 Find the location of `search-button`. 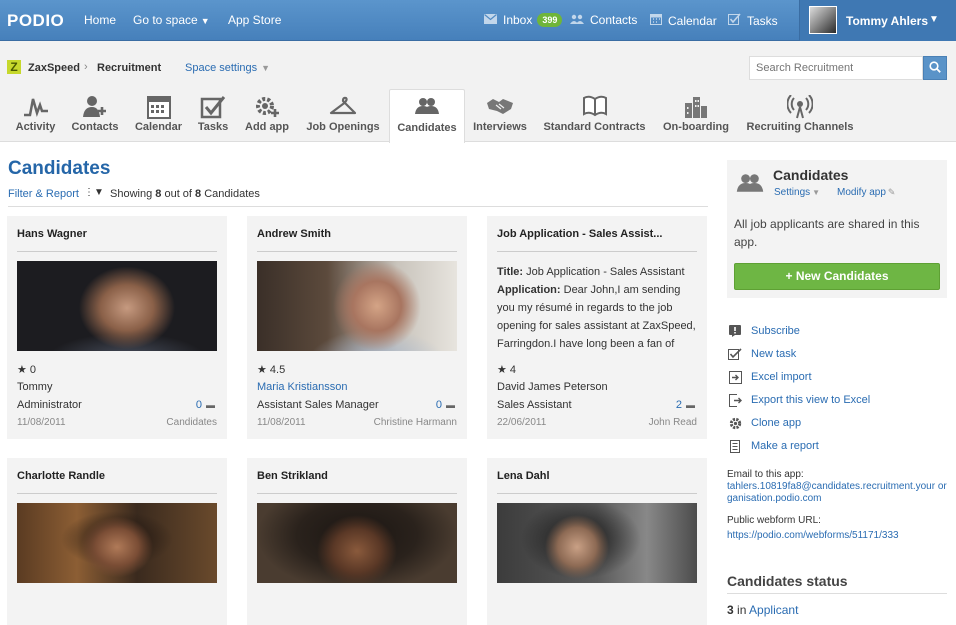

search-button is located at coordinates (935, 68).